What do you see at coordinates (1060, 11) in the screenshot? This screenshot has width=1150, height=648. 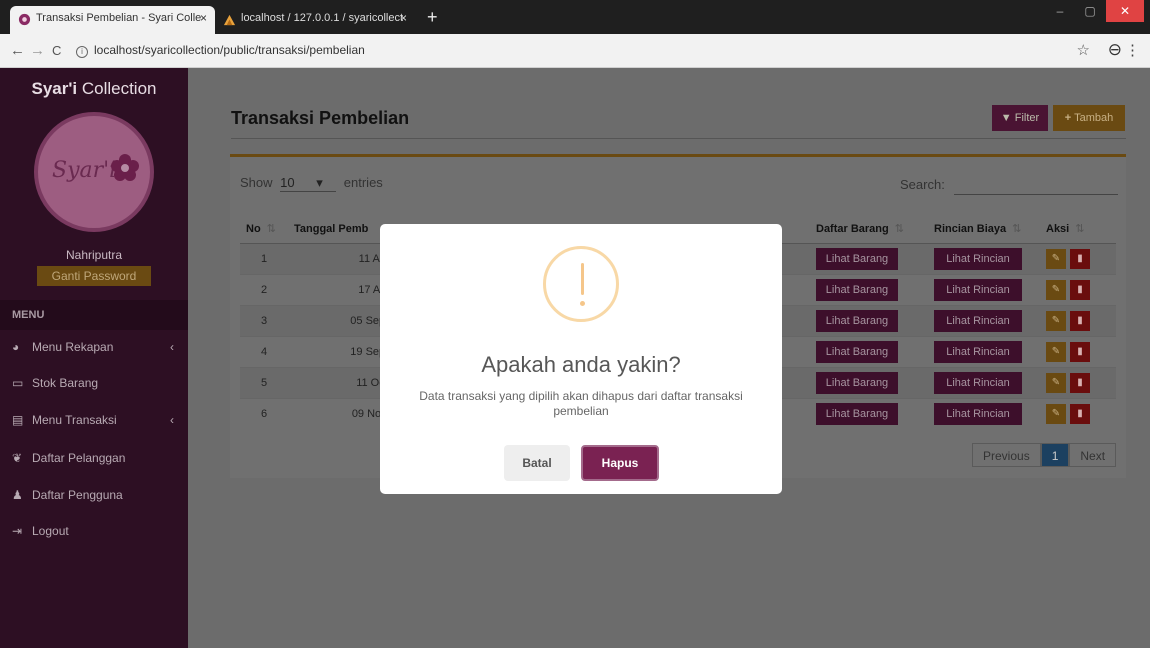 I see `minimize-icon: –` at bounding box center [1060, 11].